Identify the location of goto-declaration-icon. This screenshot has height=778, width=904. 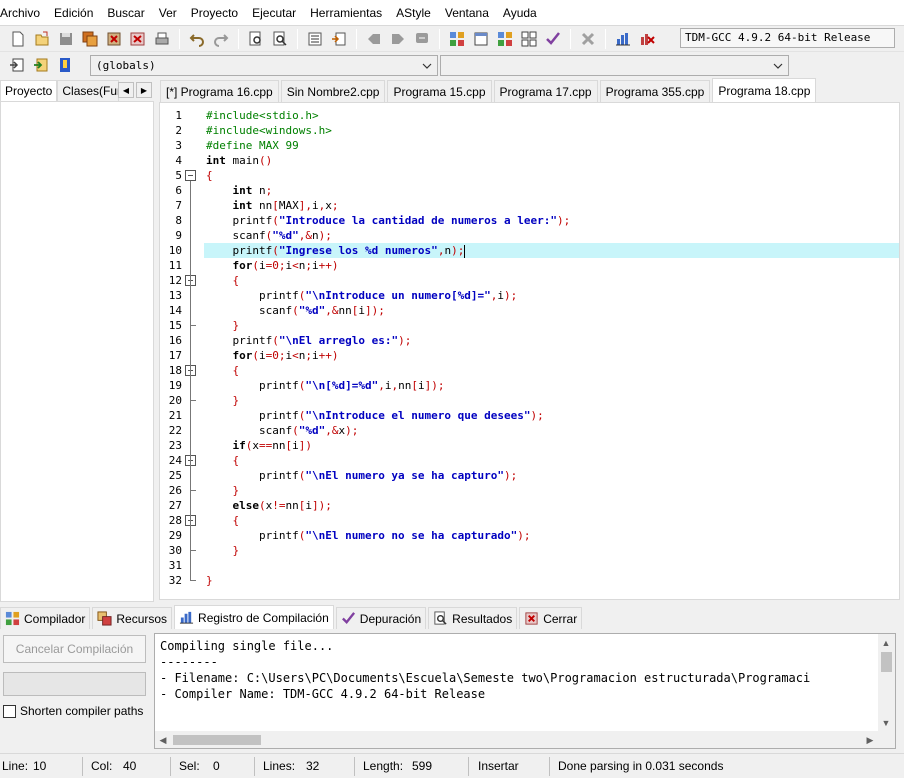
(17, 65).